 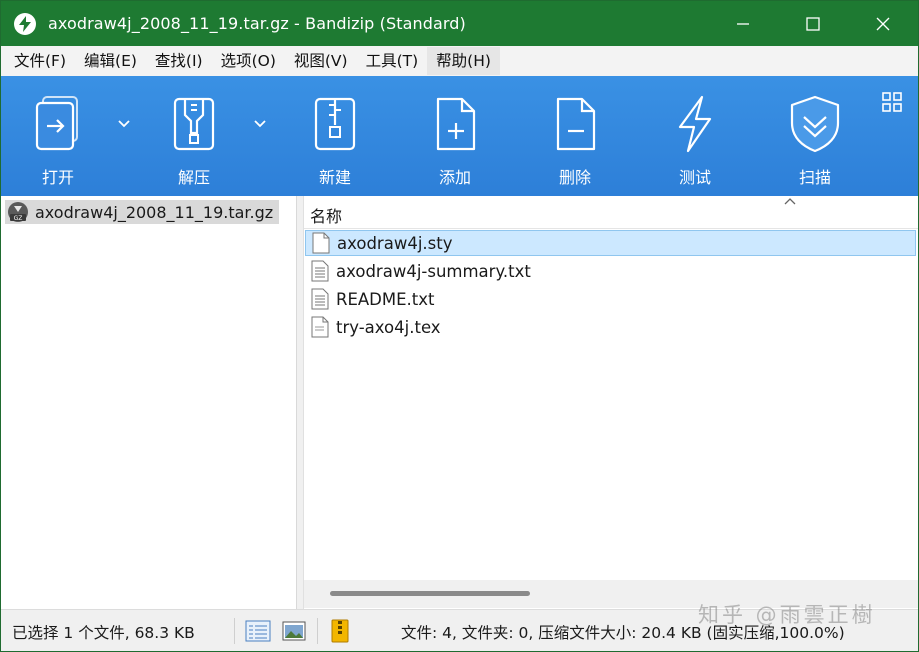 What do you see at coordinates (321, 61) in the screenshot?
I see `menu-view: 视图(V)` at bounding box center [321, 61].